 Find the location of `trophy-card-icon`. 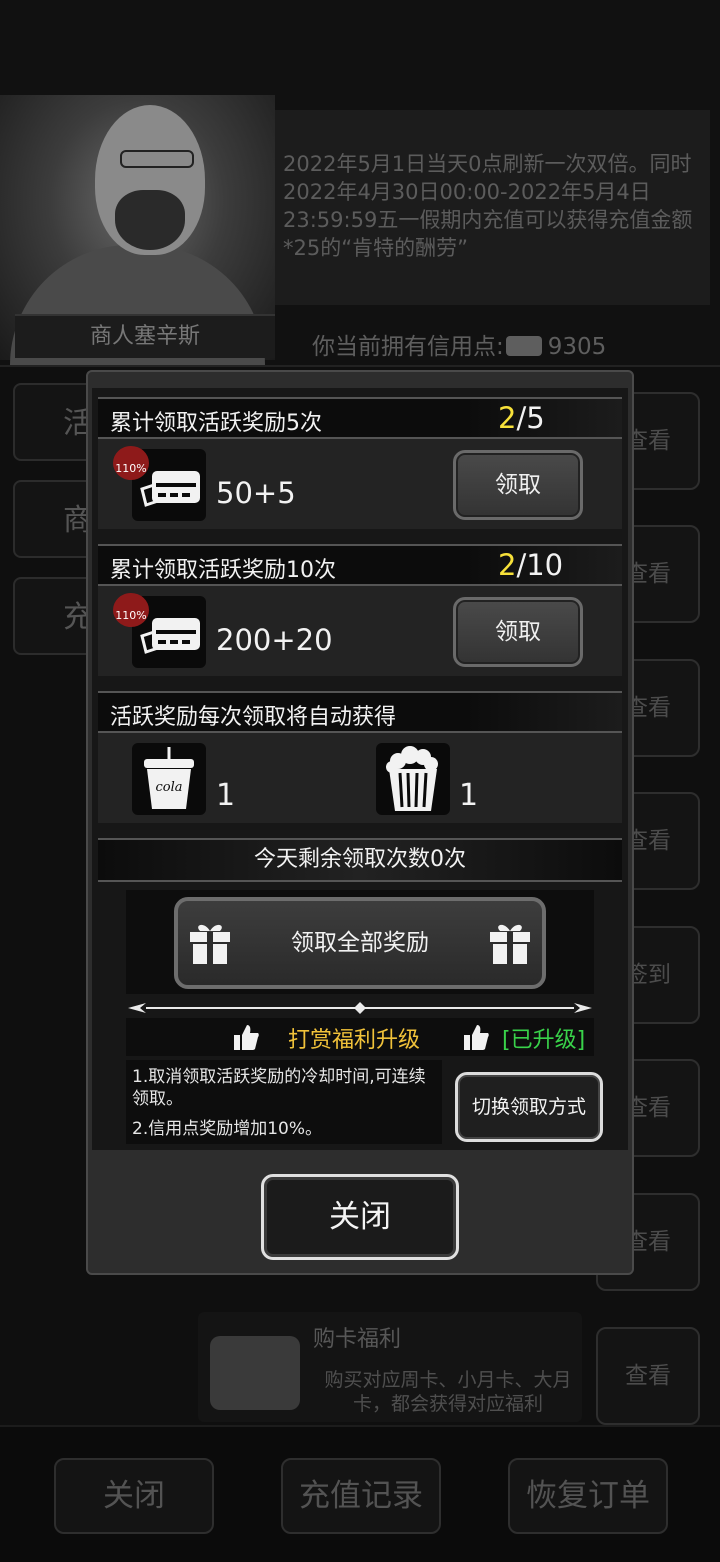

trophy-card-icon is located at coordinates (255, 1373).